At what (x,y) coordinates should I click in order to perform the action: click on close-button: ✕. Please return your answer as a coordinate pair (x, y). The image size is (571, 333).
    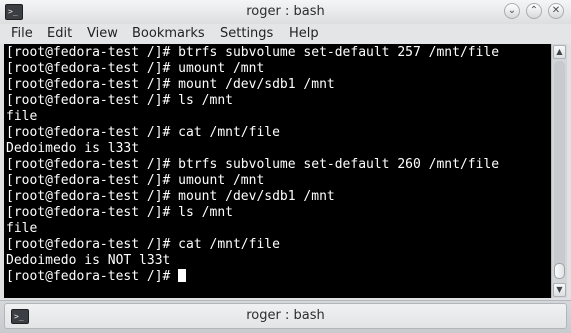
    Looking at the image, I should click on (556, 11).